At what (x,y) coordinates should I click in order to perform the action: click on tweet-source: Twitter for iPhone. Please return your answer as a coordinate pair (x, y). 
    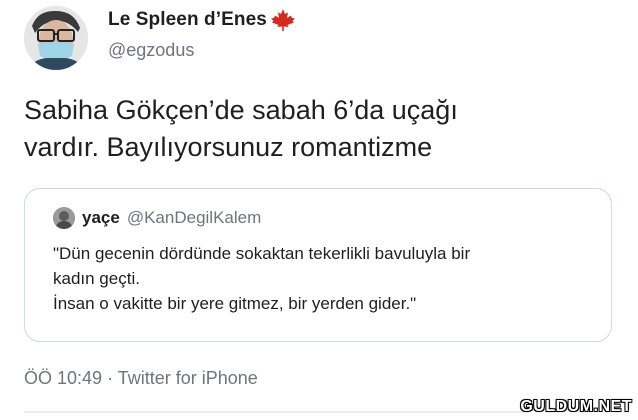
    Looking at the image, I should click on (188, 378).